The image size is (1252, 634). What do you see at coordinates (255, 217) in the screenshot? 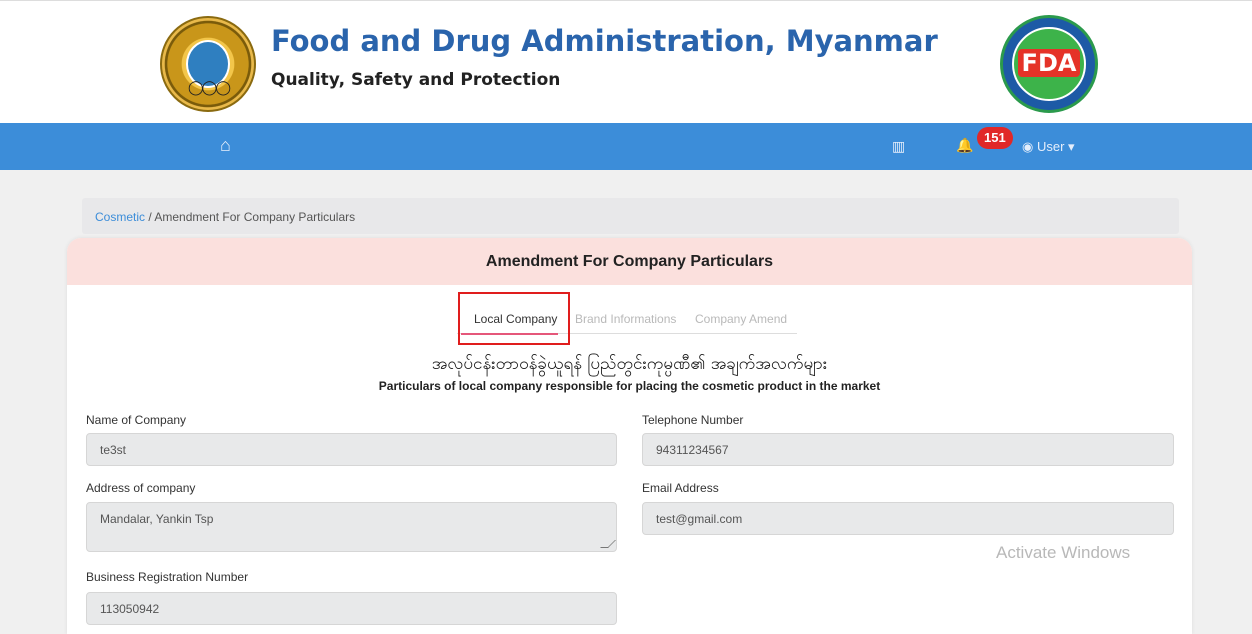
I see `breadcrumb-current: Amendment For Company Particulars` at bounding box center [255, 217].